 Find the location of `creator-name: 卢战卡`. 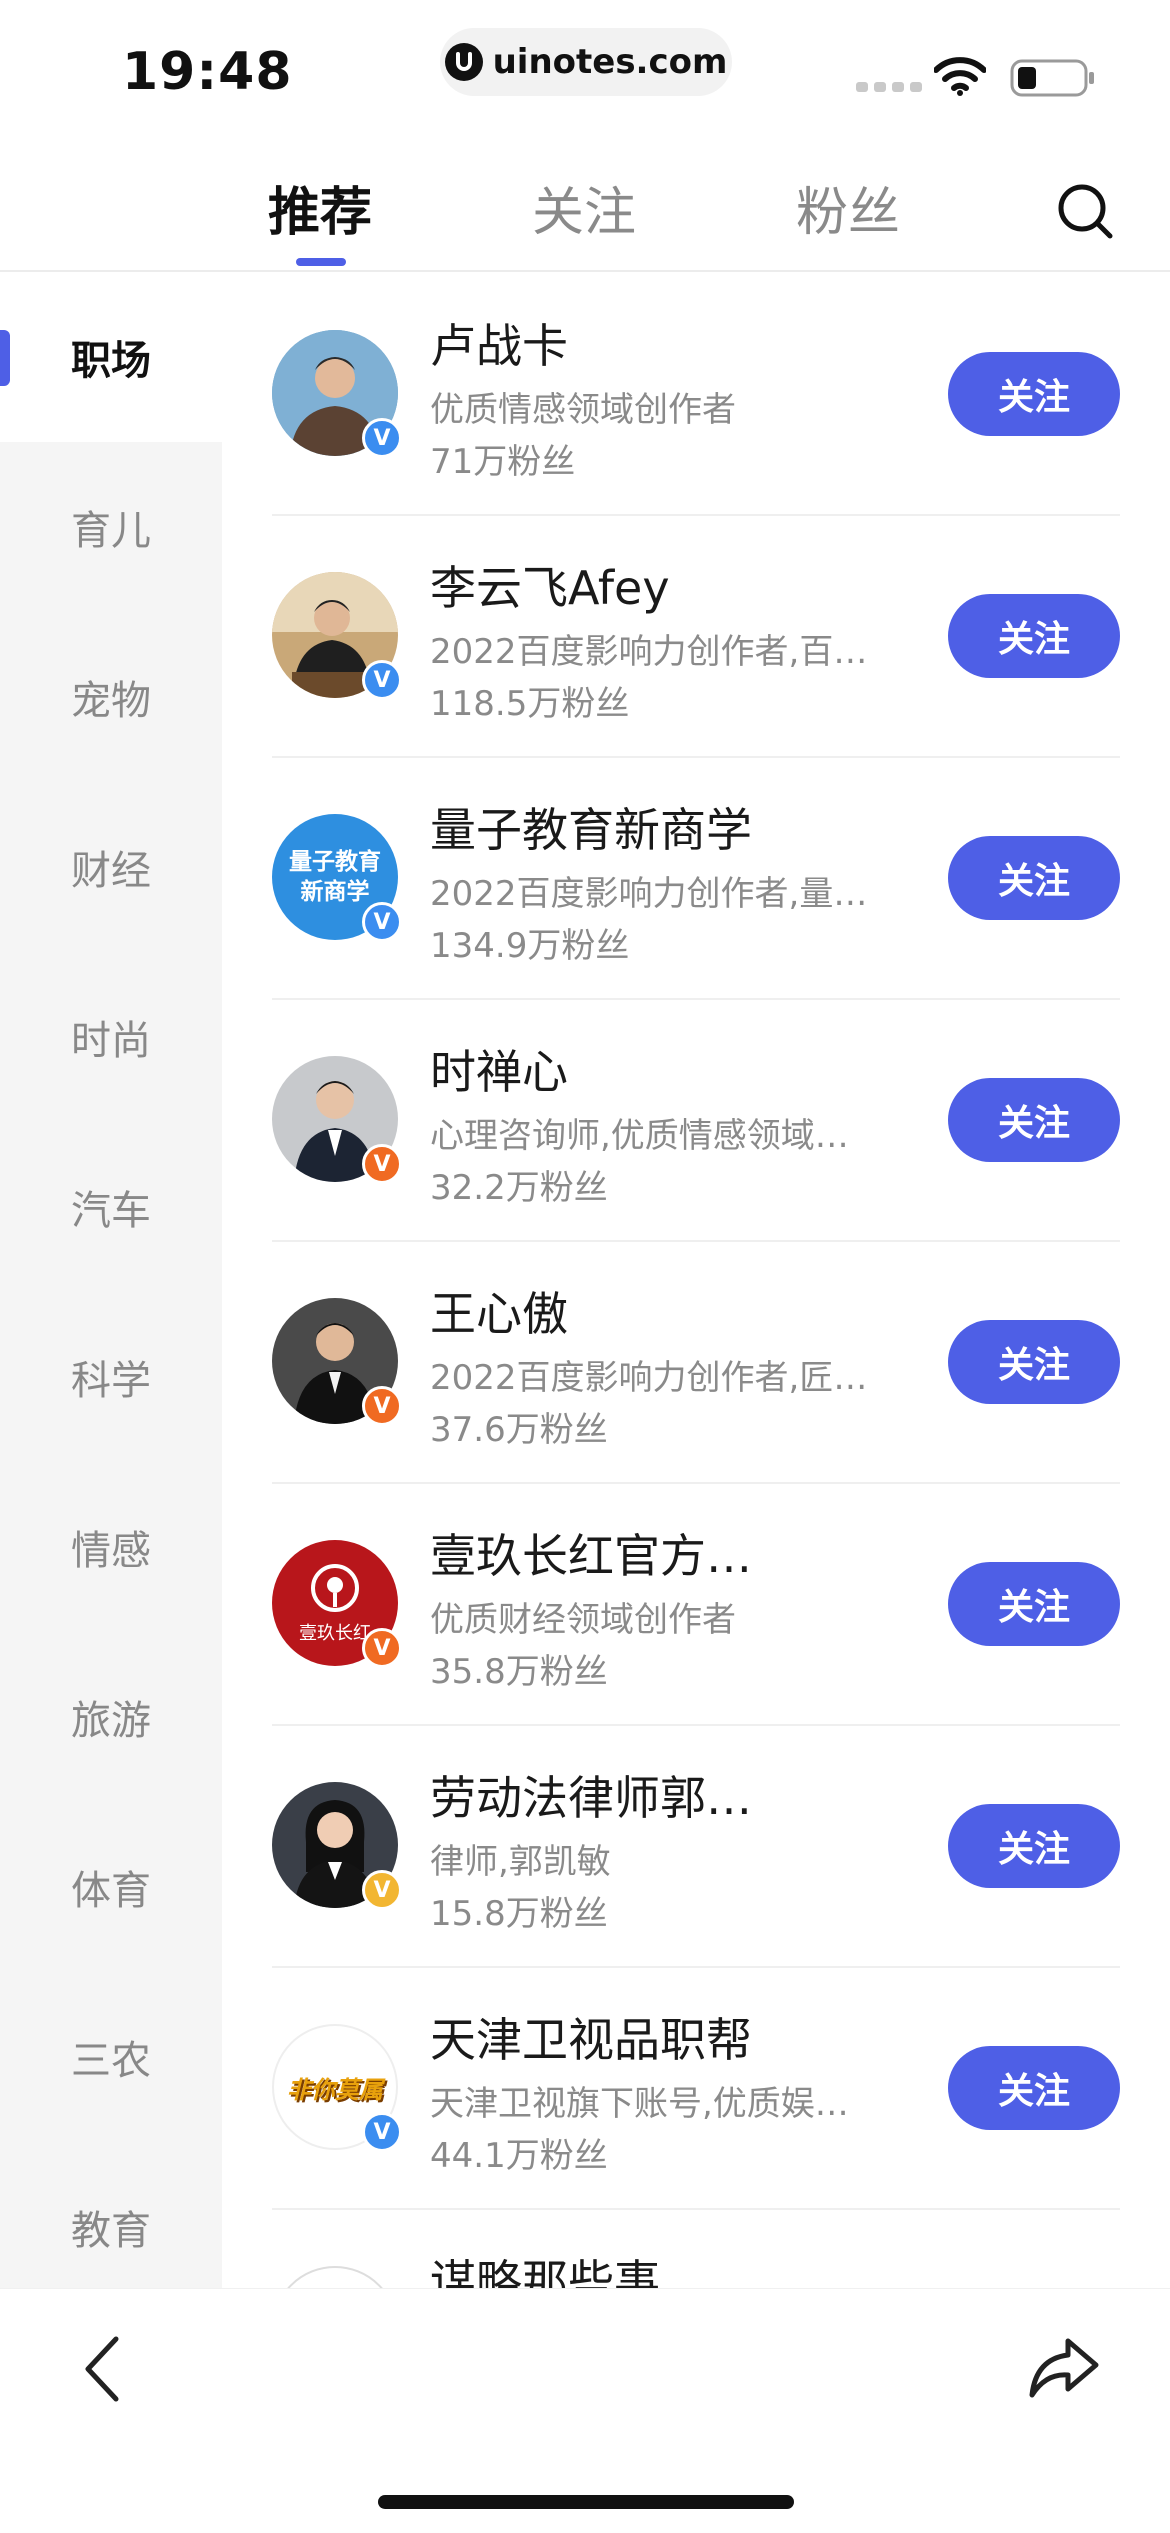

creator-name: 卢战卡 is located at coordinates (499, 346).